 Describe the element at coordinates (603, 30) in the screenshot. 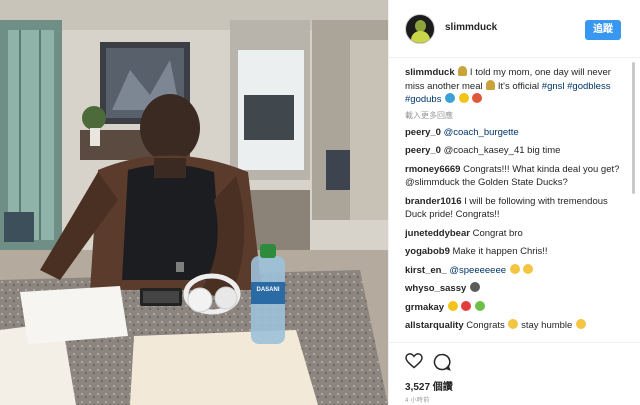

I see `follow-button: 追蹤` at that location.